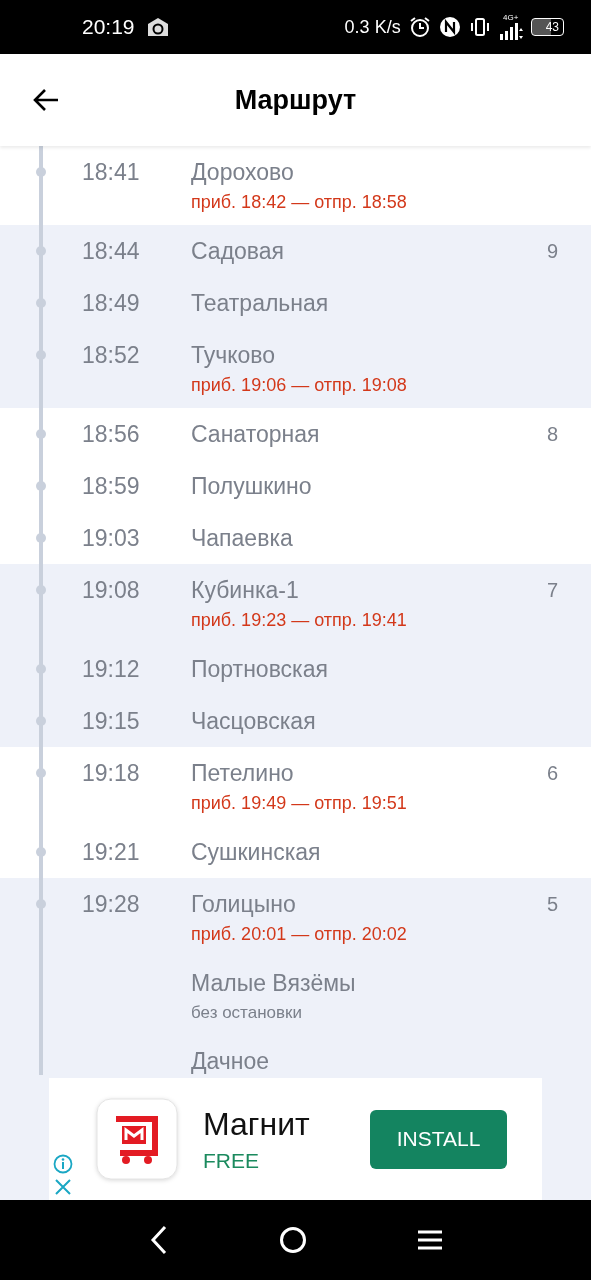  Describe the element at coordinates (295, 1055) in the screenshot. I see `route-stop-row: Дачное` at that location.